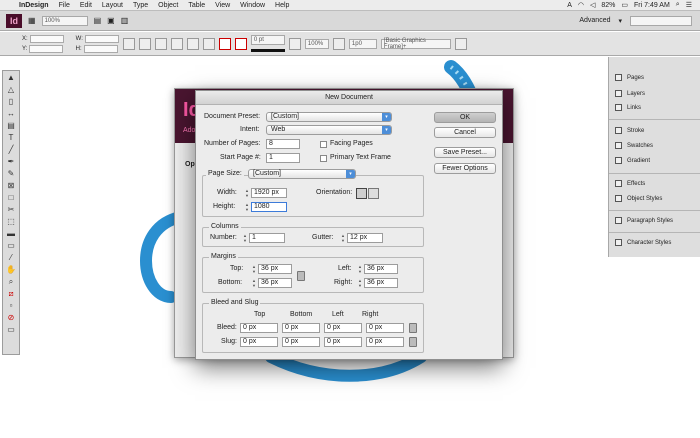  Describe the element at coordinates (208, 43) in the screenshot. I see `select-container-icon` at that location.